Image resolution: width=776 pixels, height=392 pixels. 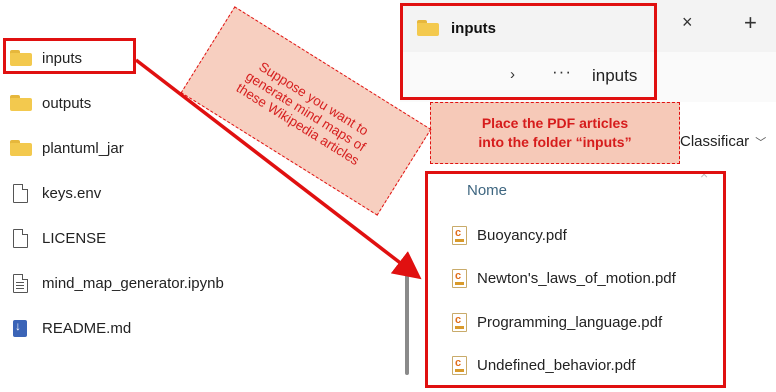 What do you see at coordinates (528, 51) in the screenshot?
I see `window-header-highlight` at bounding box center [528, 51].